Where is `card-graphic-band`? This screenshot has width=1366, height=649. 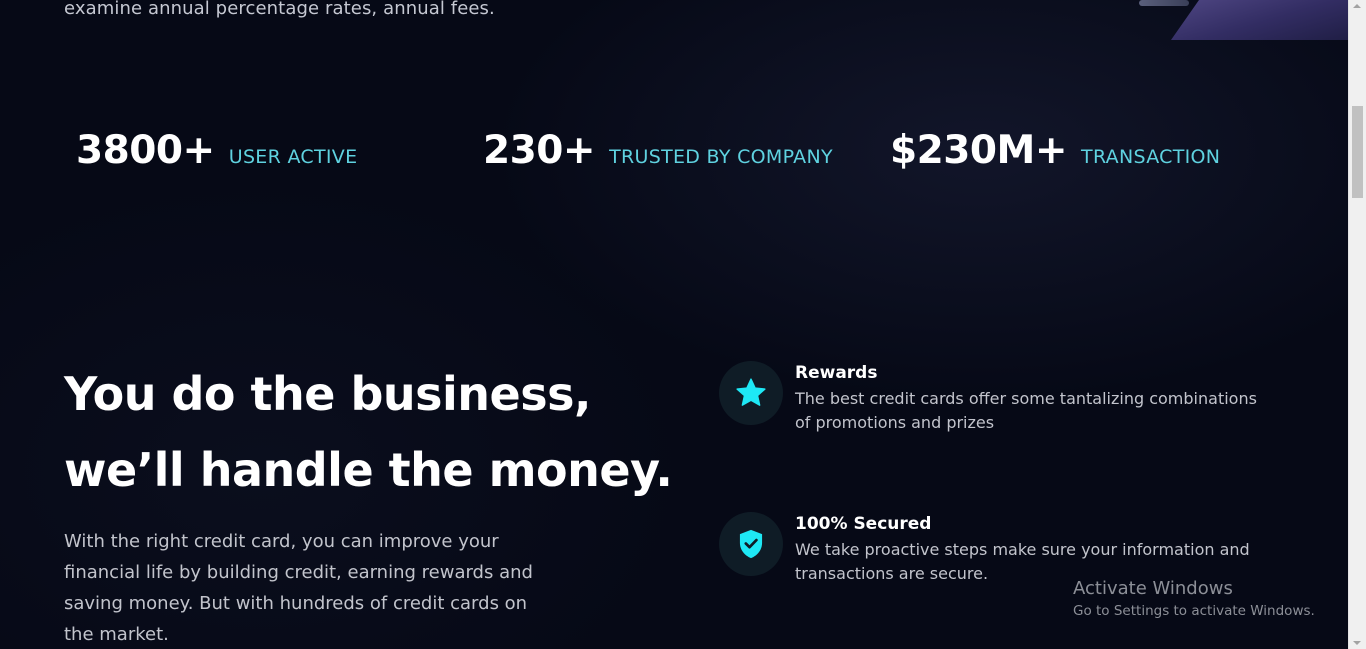 card-graphic-band is located at coordinates (1259, 20).